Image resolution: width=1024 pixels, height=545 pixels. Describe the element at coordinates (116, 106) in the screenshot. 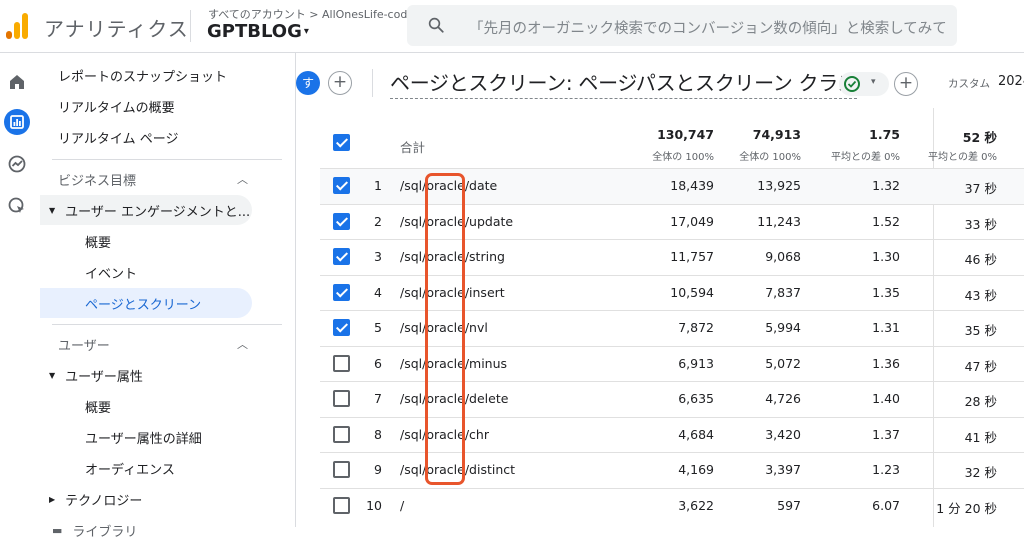

I see `nav-item-realtime-overview: リアルタイムの概要` at that location.